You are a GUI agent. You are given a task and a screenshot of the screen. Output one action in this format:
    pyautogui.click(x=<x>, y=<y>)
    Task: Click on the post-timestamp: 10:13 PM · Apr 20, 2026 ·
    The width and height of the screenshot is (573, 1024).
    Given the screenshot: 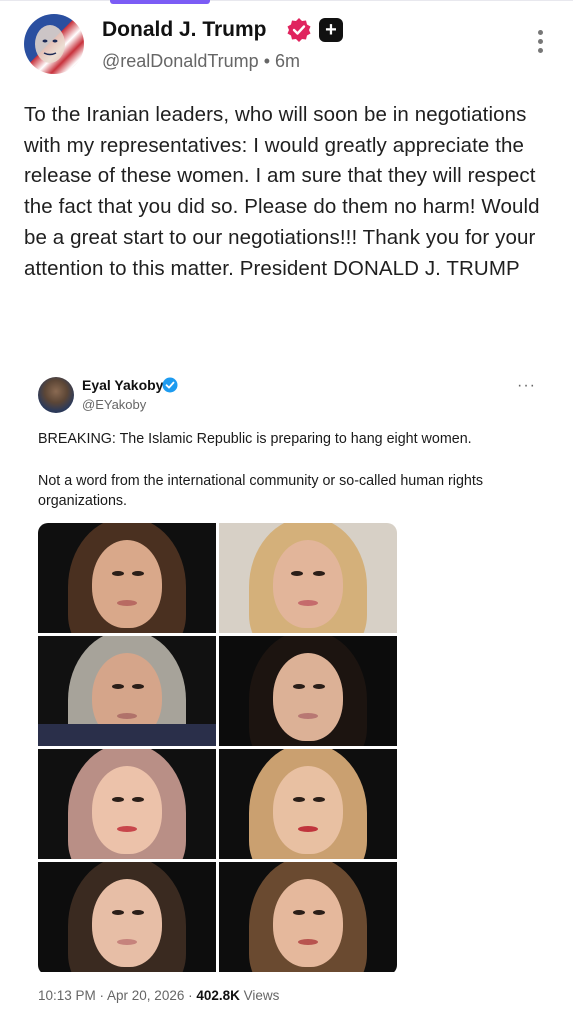 What is the action you would take?
    pyautogui.click(x=117, y=995)
    